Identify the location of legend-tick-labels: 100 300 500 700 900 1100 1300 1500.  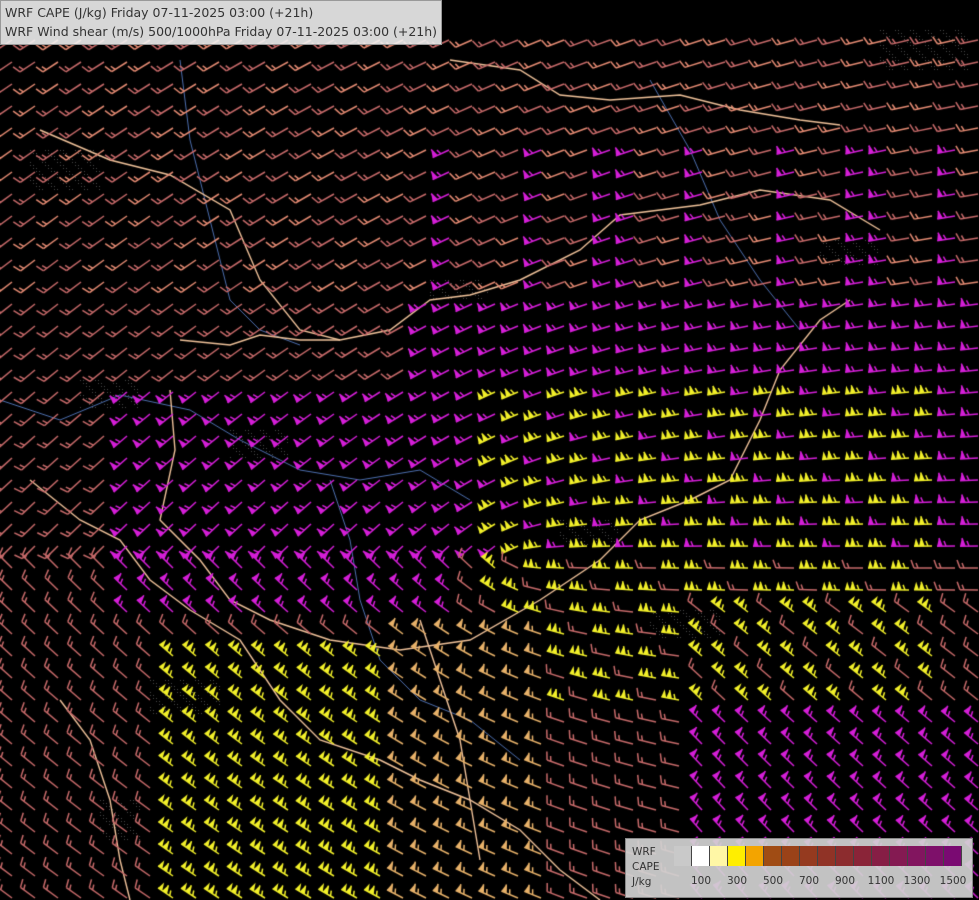
(820, 882).